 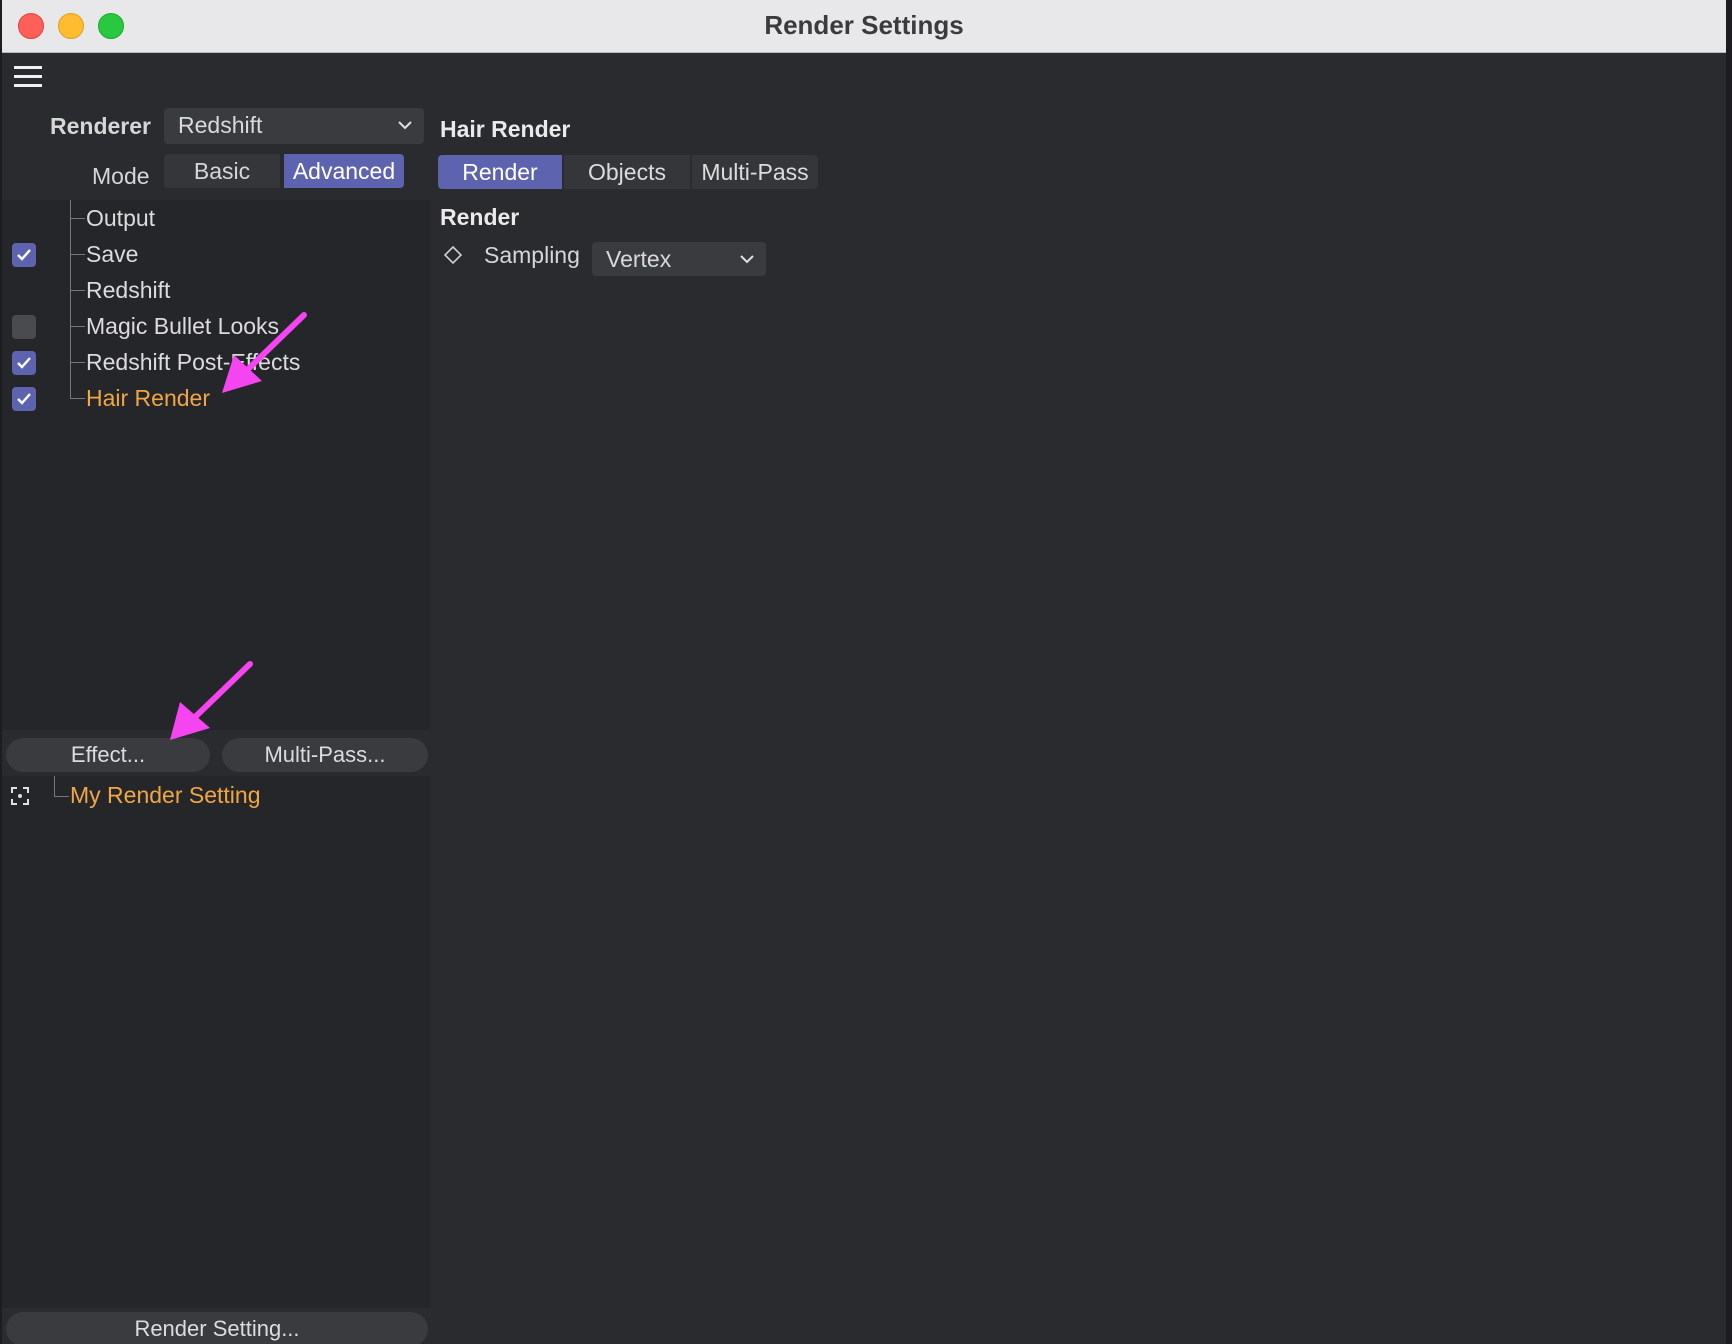 I want to click on keyframe-diamond-icon, so click(x=453, y=255).